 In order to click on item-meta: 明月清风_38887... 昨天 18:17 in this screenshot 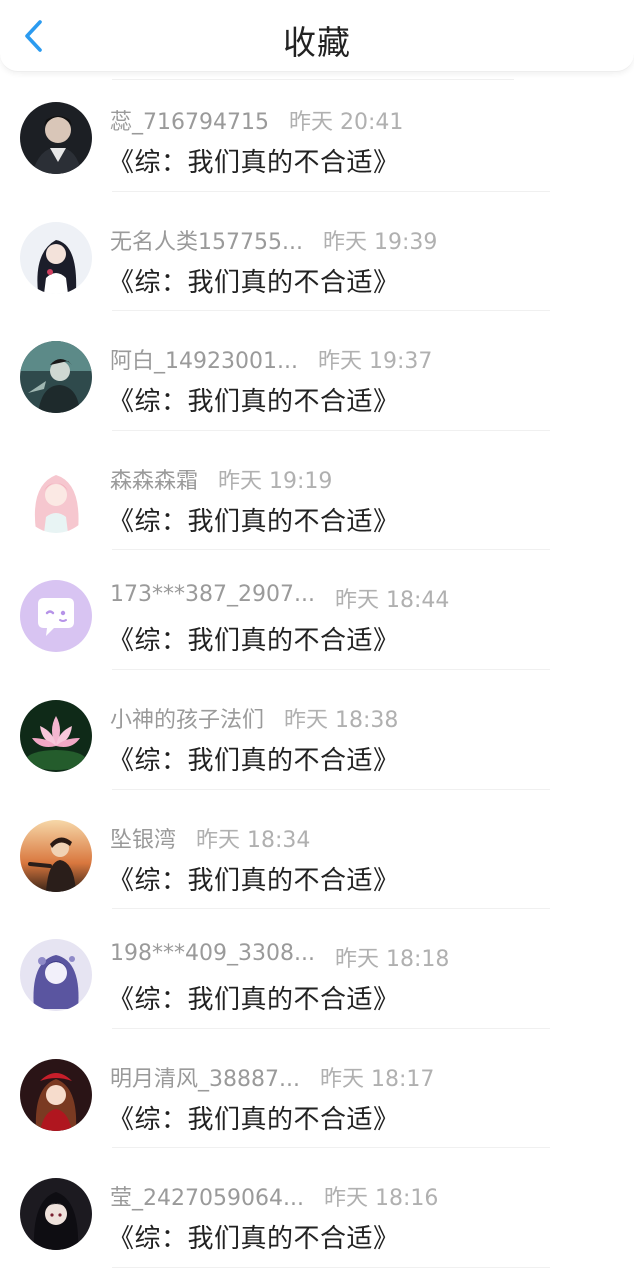, I will do `click(272, 1077)`.